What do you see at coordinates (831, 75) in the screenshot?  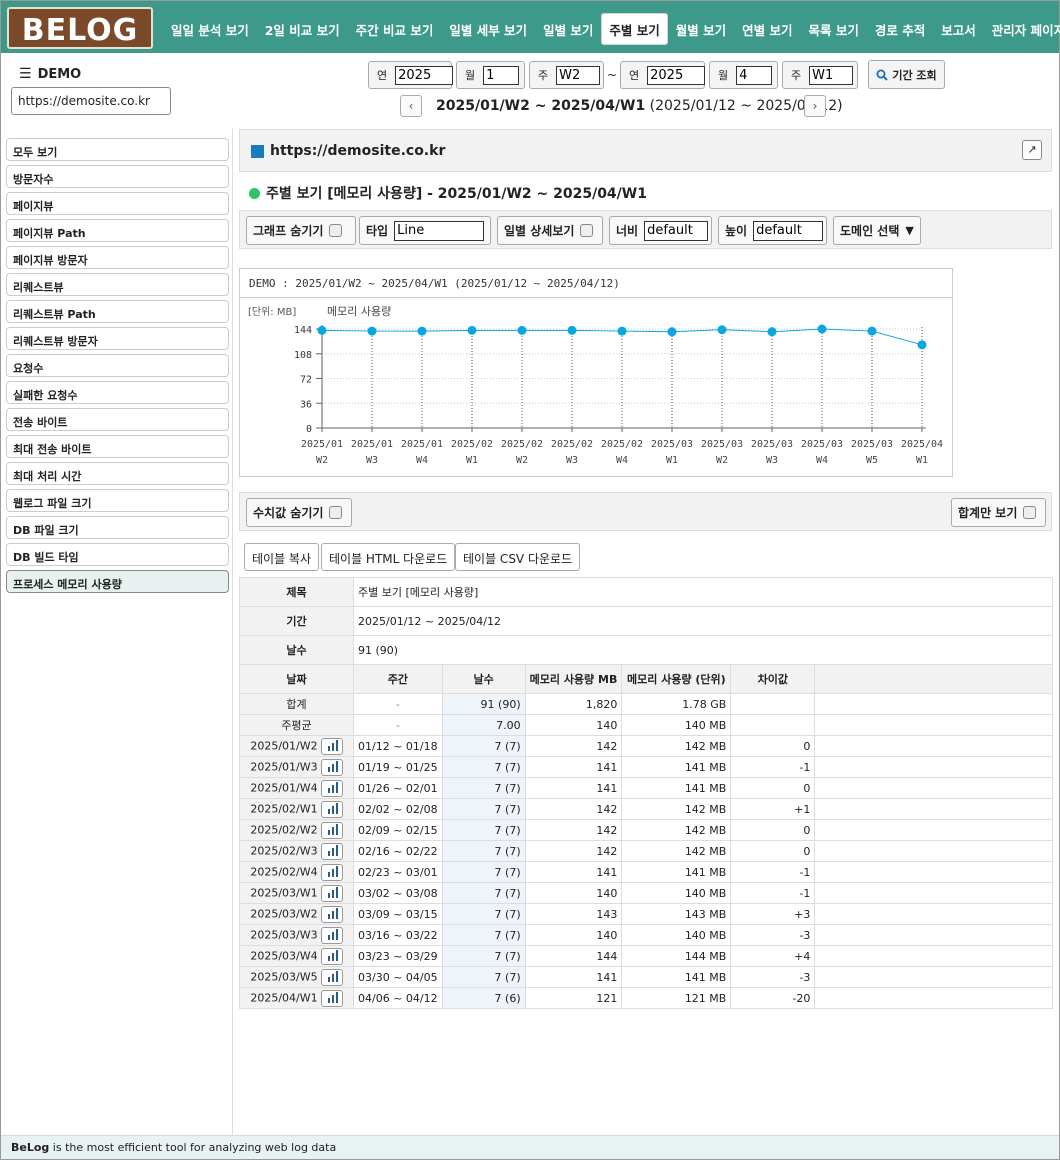 I see `to-week-input` at bounding box center [831, 75].